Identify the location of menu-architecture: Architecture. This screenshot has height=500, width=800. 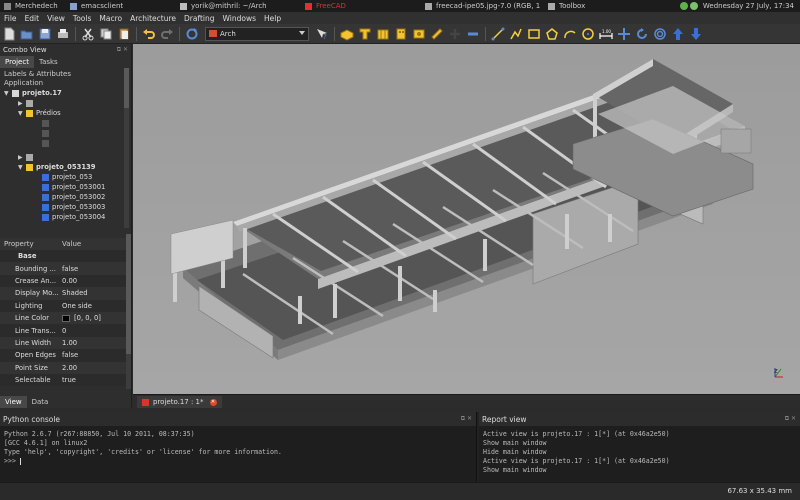
(153, 18).